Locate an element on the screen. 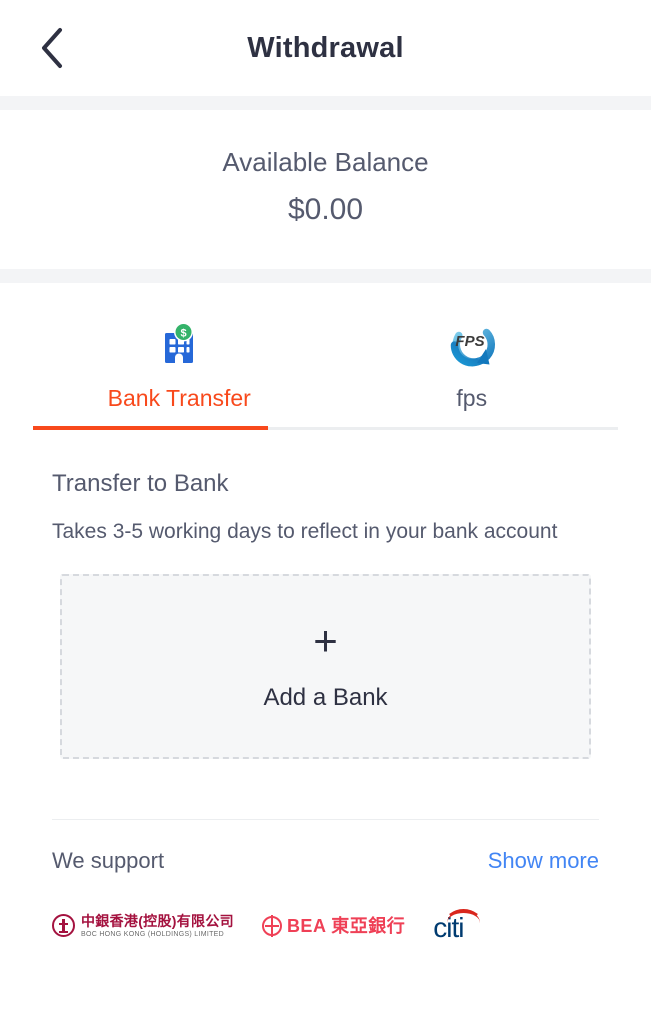 This screenshot has width=651, height=1024. back-button is located at coordinates (52, 48).